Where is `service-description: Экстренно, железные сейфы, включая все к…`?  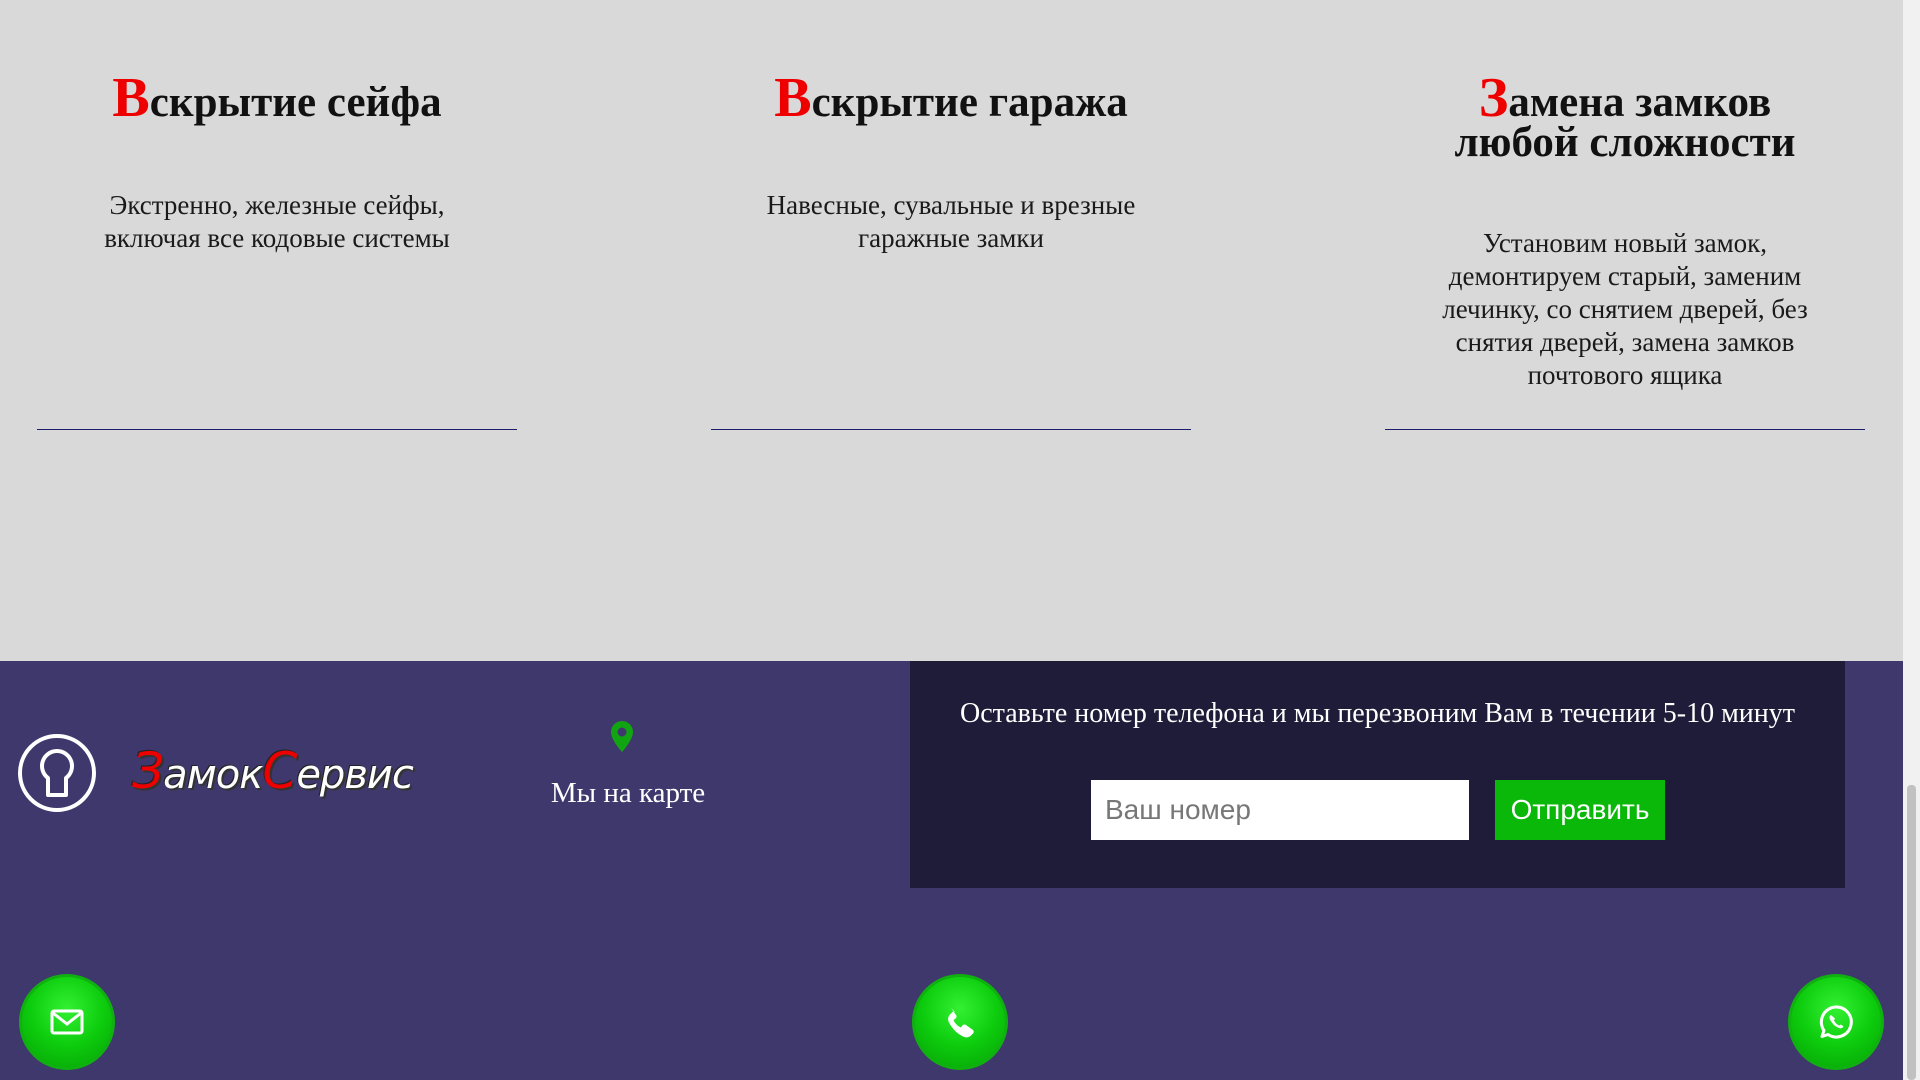 service-description: Экстренно, железные сейфы, включая все к… is located at coordinates (277, 221).